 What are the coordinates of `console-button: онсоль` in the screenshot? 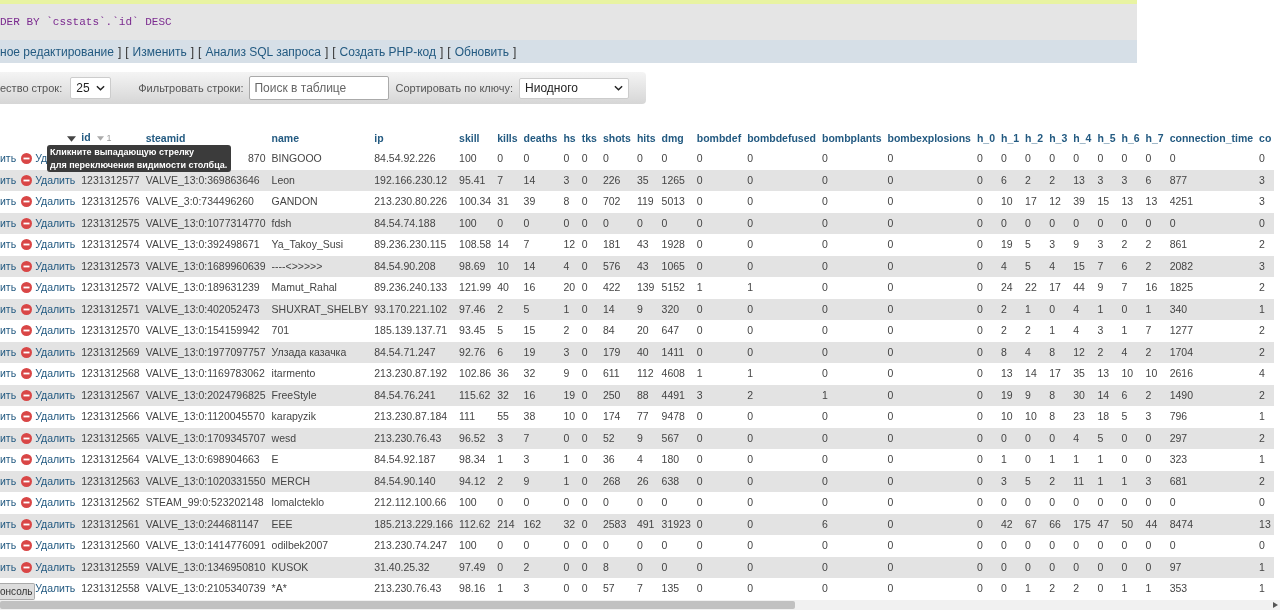 It's located at (17, 591).